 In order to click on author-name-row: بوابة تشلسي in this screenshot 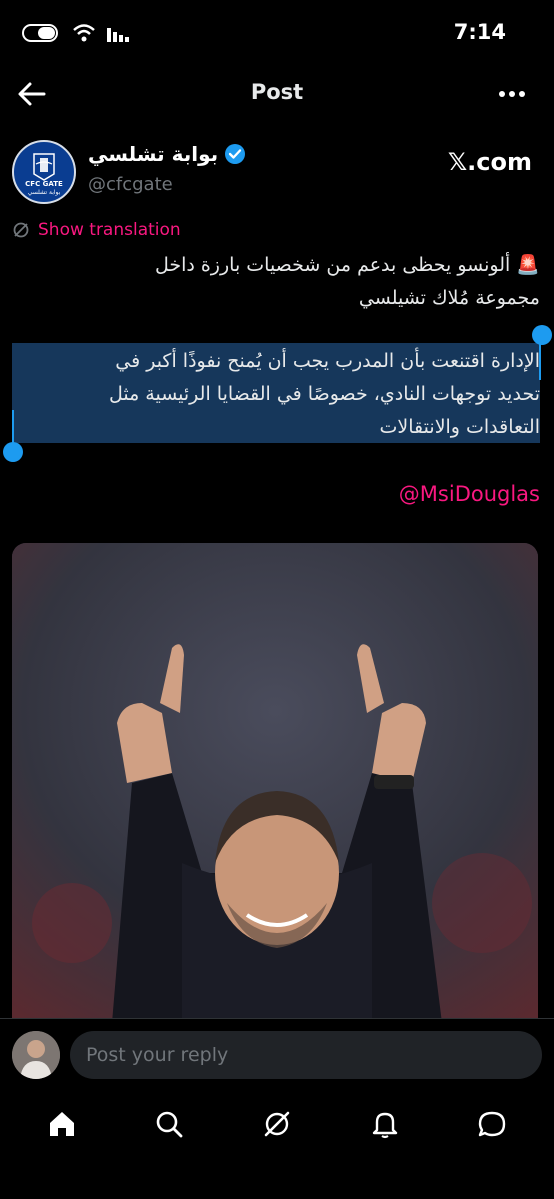, I will do `click(167, 154)`.